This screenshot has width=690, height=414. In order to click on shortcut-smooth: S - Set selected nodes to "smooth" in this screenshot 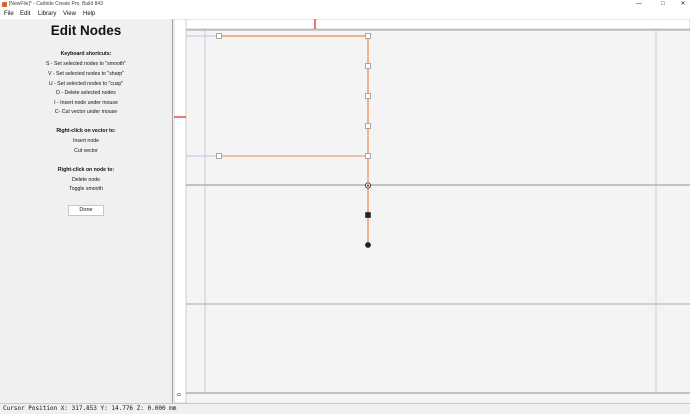, I will do `click(86, 64)`.